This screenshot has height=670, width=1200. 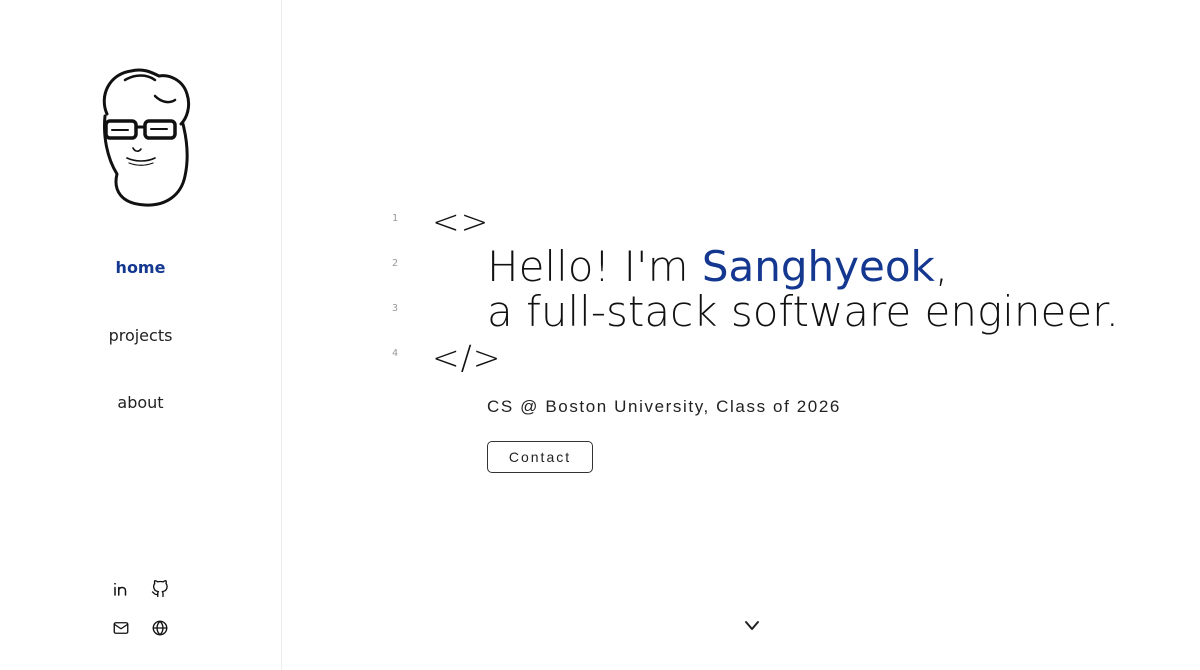 What do you see at coordinates (121, 628) in the screenshot?
I see `mail-icon` at bounding box center [121, 628].